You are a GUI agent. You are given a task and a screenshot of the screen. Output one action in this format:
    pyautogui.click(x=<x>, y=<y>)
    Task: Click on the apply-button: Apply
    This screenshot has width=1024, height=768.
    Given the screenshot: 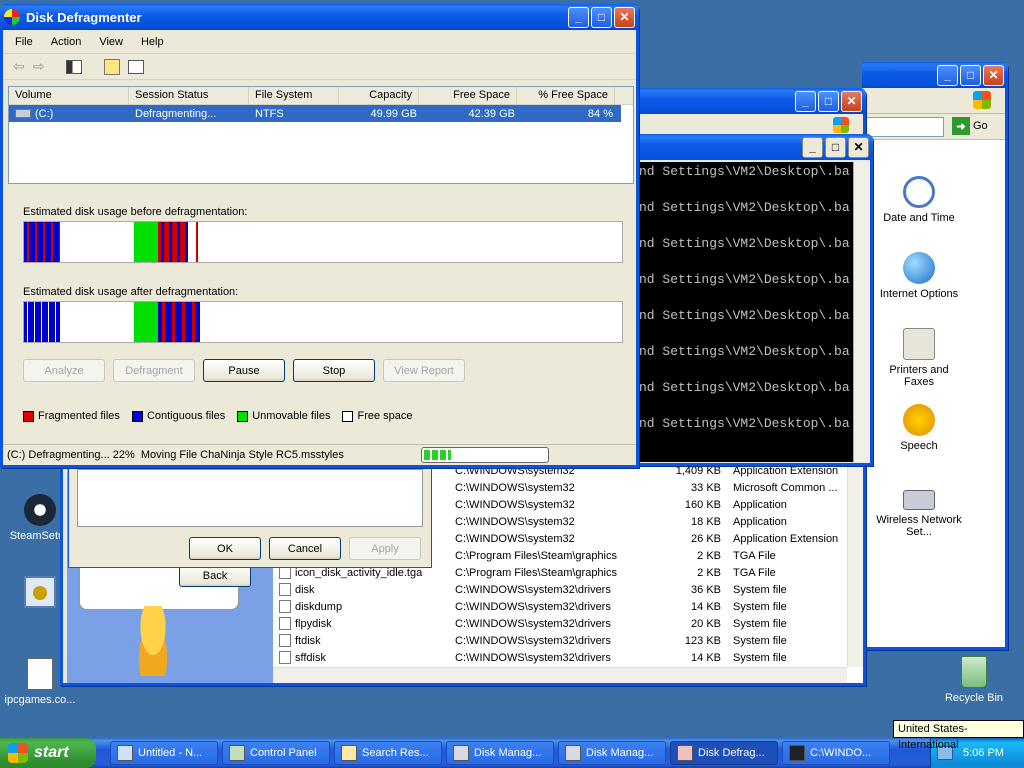 What is the action you would take?
    pyautogui.click(x=385, y=548)
    